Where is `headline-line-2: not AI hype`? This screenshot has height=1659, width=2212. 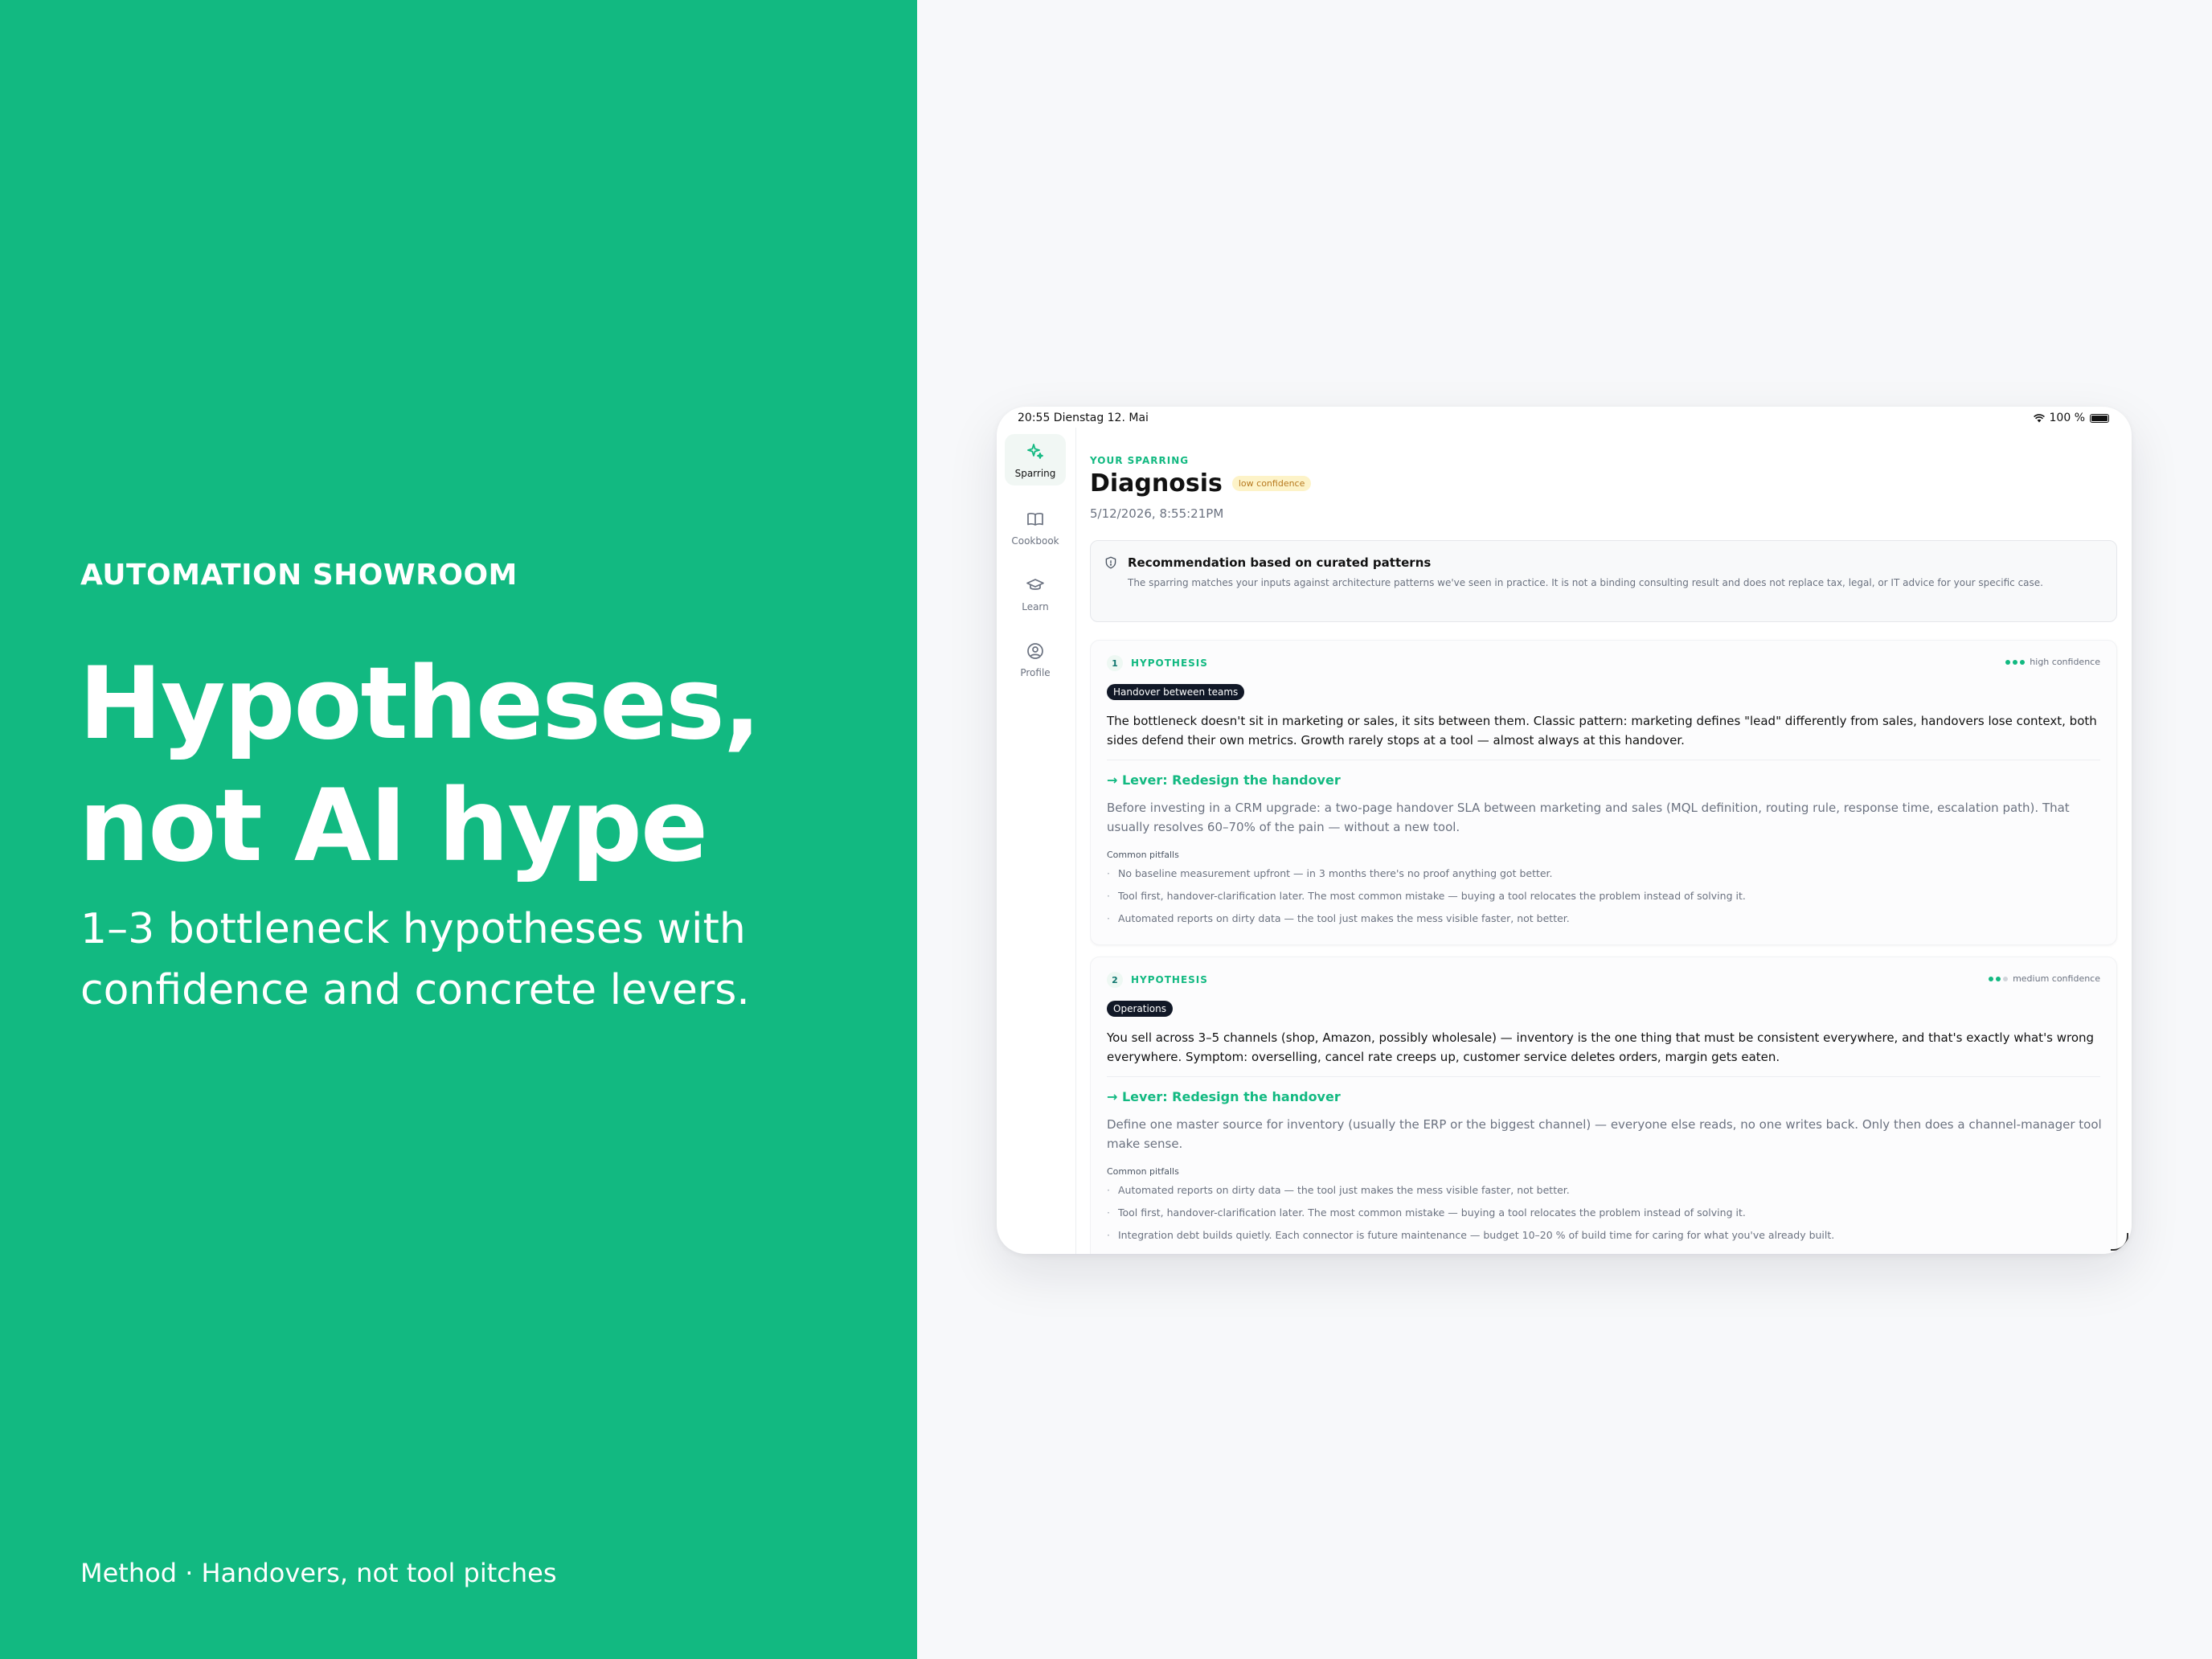 headline-line-2: not AI hype is located at coordinates (393, 826).